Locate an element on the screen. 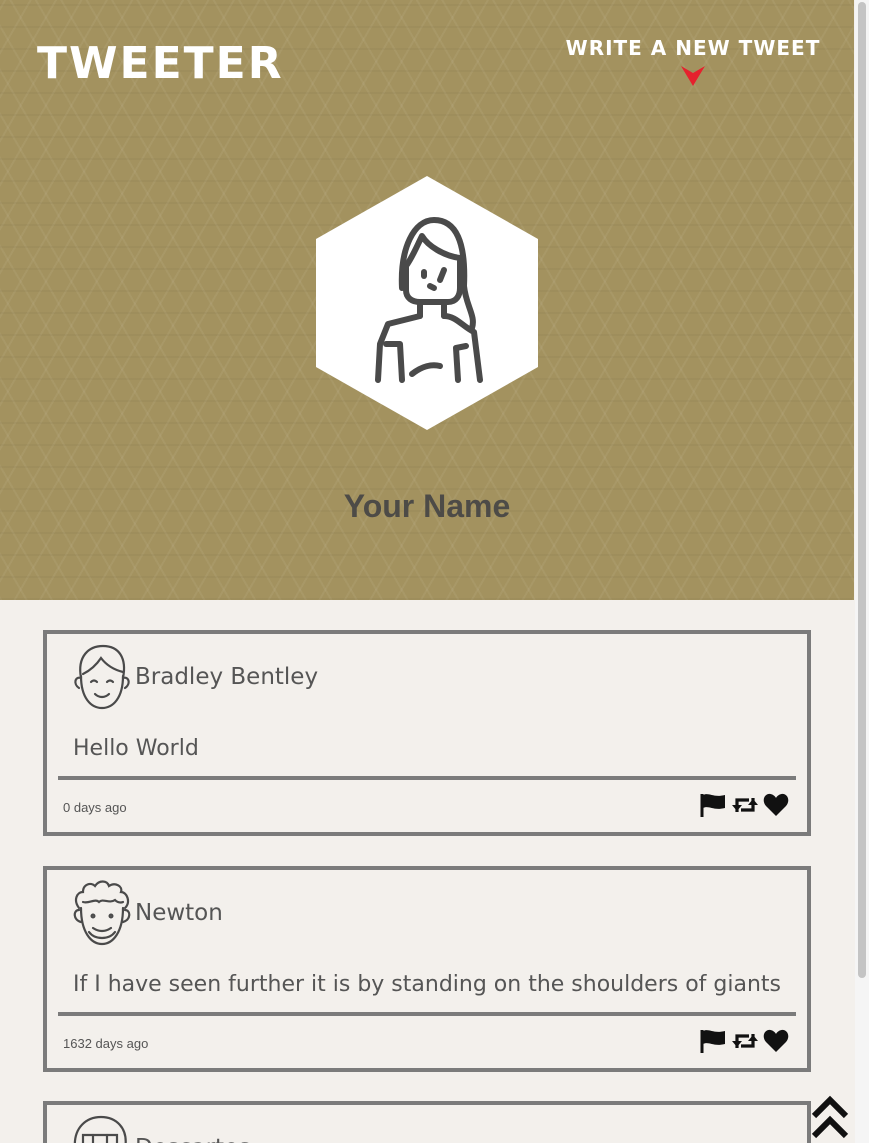  arrow-down-icon is located at coordinates (693, 76).